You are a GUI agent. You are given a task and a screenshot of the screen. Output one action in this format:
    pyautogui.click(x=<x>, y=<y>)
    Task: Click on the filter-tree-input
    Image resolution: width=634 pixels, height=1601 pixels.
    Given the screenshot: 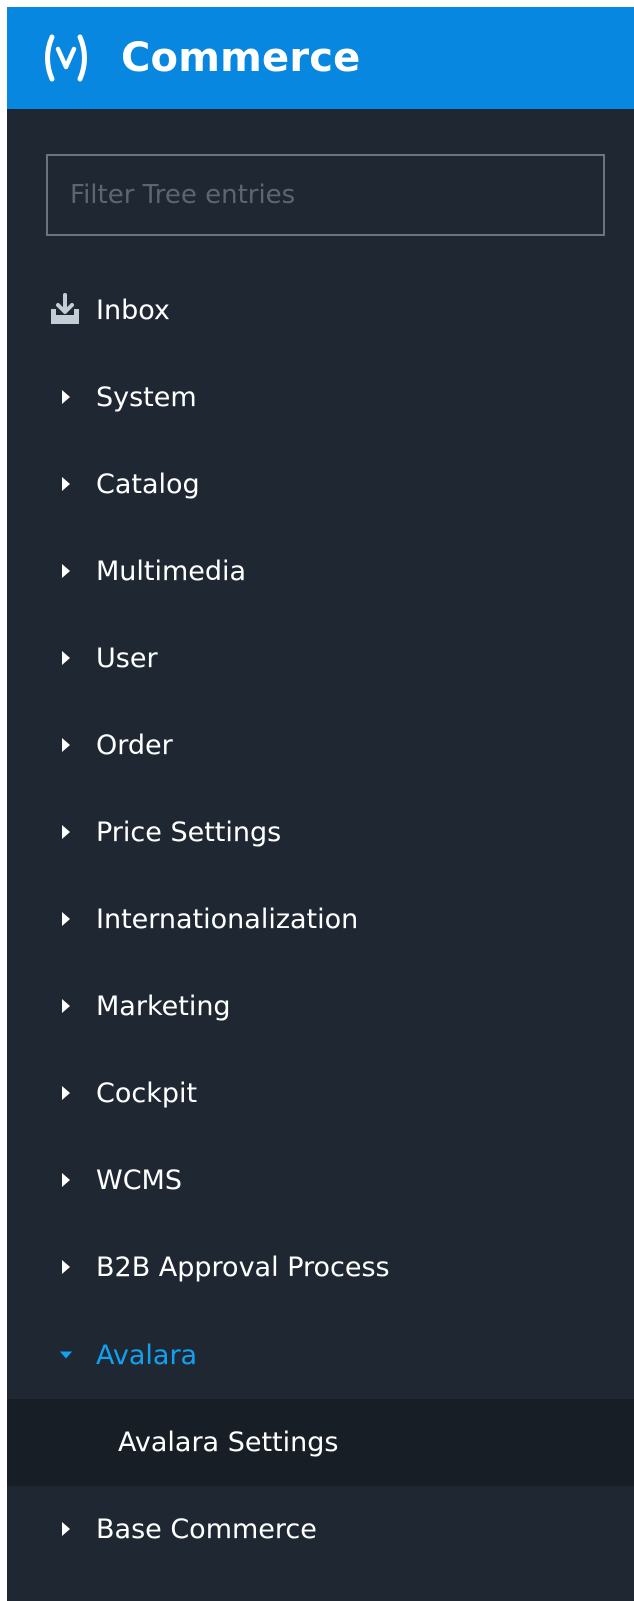 What is the action you would take?
    pyautogui.click(x=325, y=195)
    